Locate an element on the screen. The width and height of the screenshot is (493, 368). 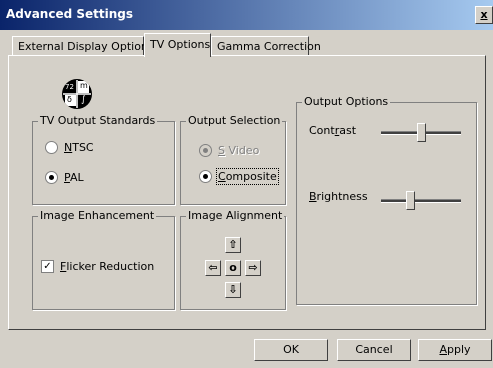
ntsc-radio: NTSC is located at coordinates (69, 147).